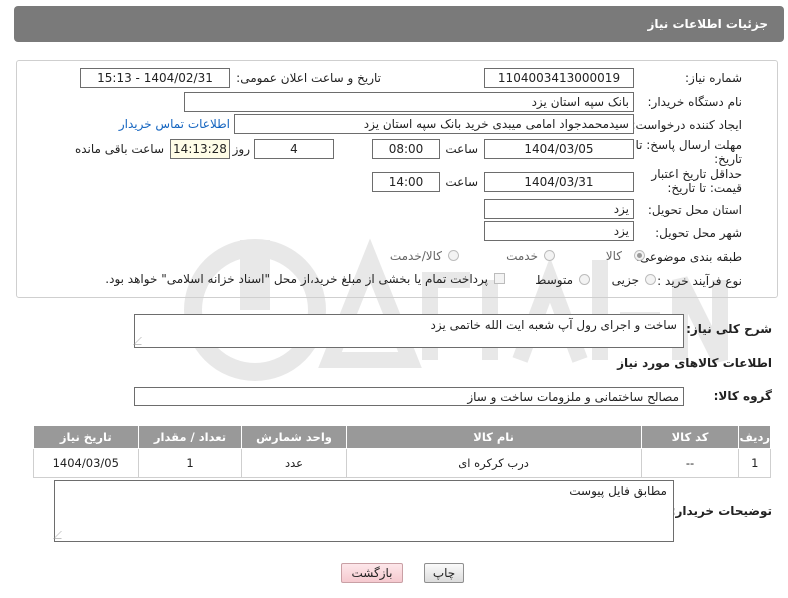 Image resolution: width=788 pixels, height=598 pixels. Describe the element at coordinates (625, 280) in the screenshot. I see `process-option-minor: جزیی` at that location.